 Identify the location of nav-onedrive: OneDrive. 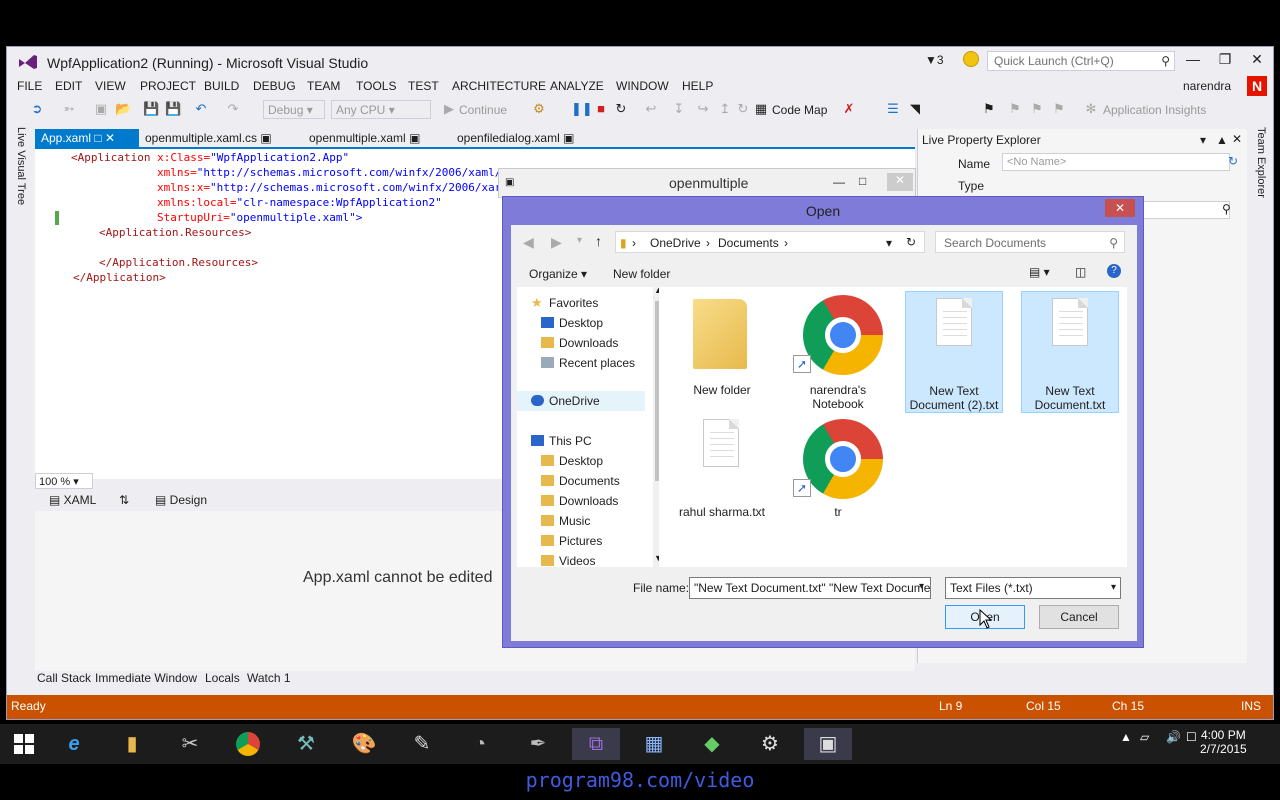
(581, 401).